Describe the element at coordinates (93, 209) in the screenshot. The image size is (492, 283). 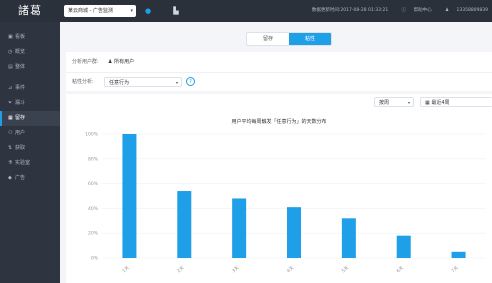
I see `y-tick-label: 40%` at that location.